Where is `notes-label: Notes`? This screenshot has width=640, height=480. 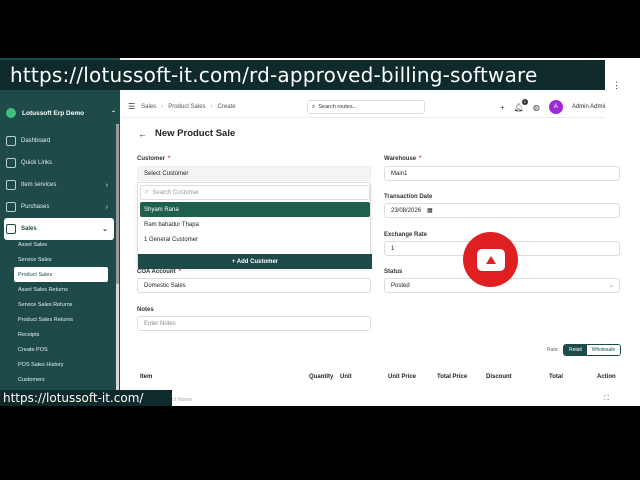
notes-label: Notes is located at coordinates (145, 310).